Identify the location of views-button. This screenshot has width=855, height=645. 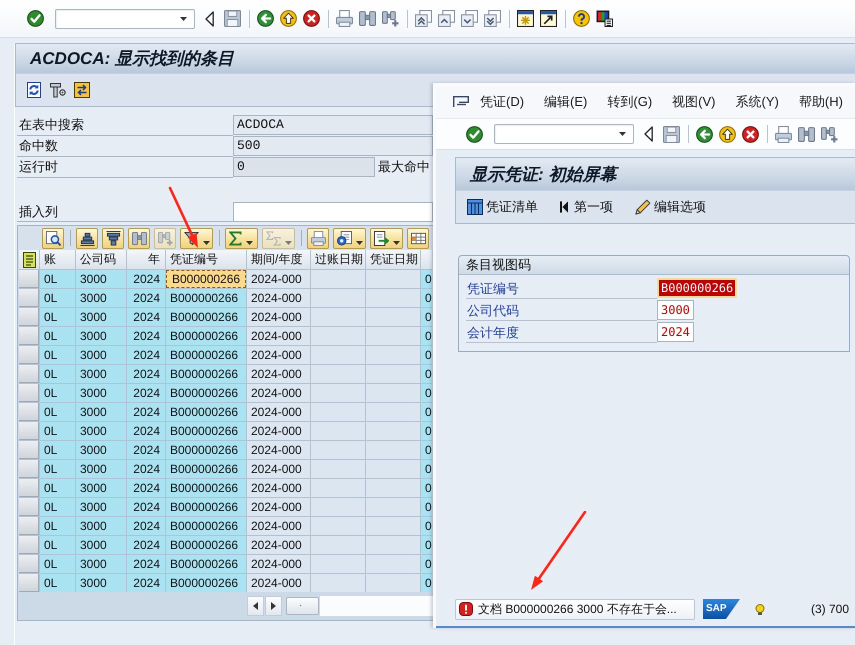
(349, 238).